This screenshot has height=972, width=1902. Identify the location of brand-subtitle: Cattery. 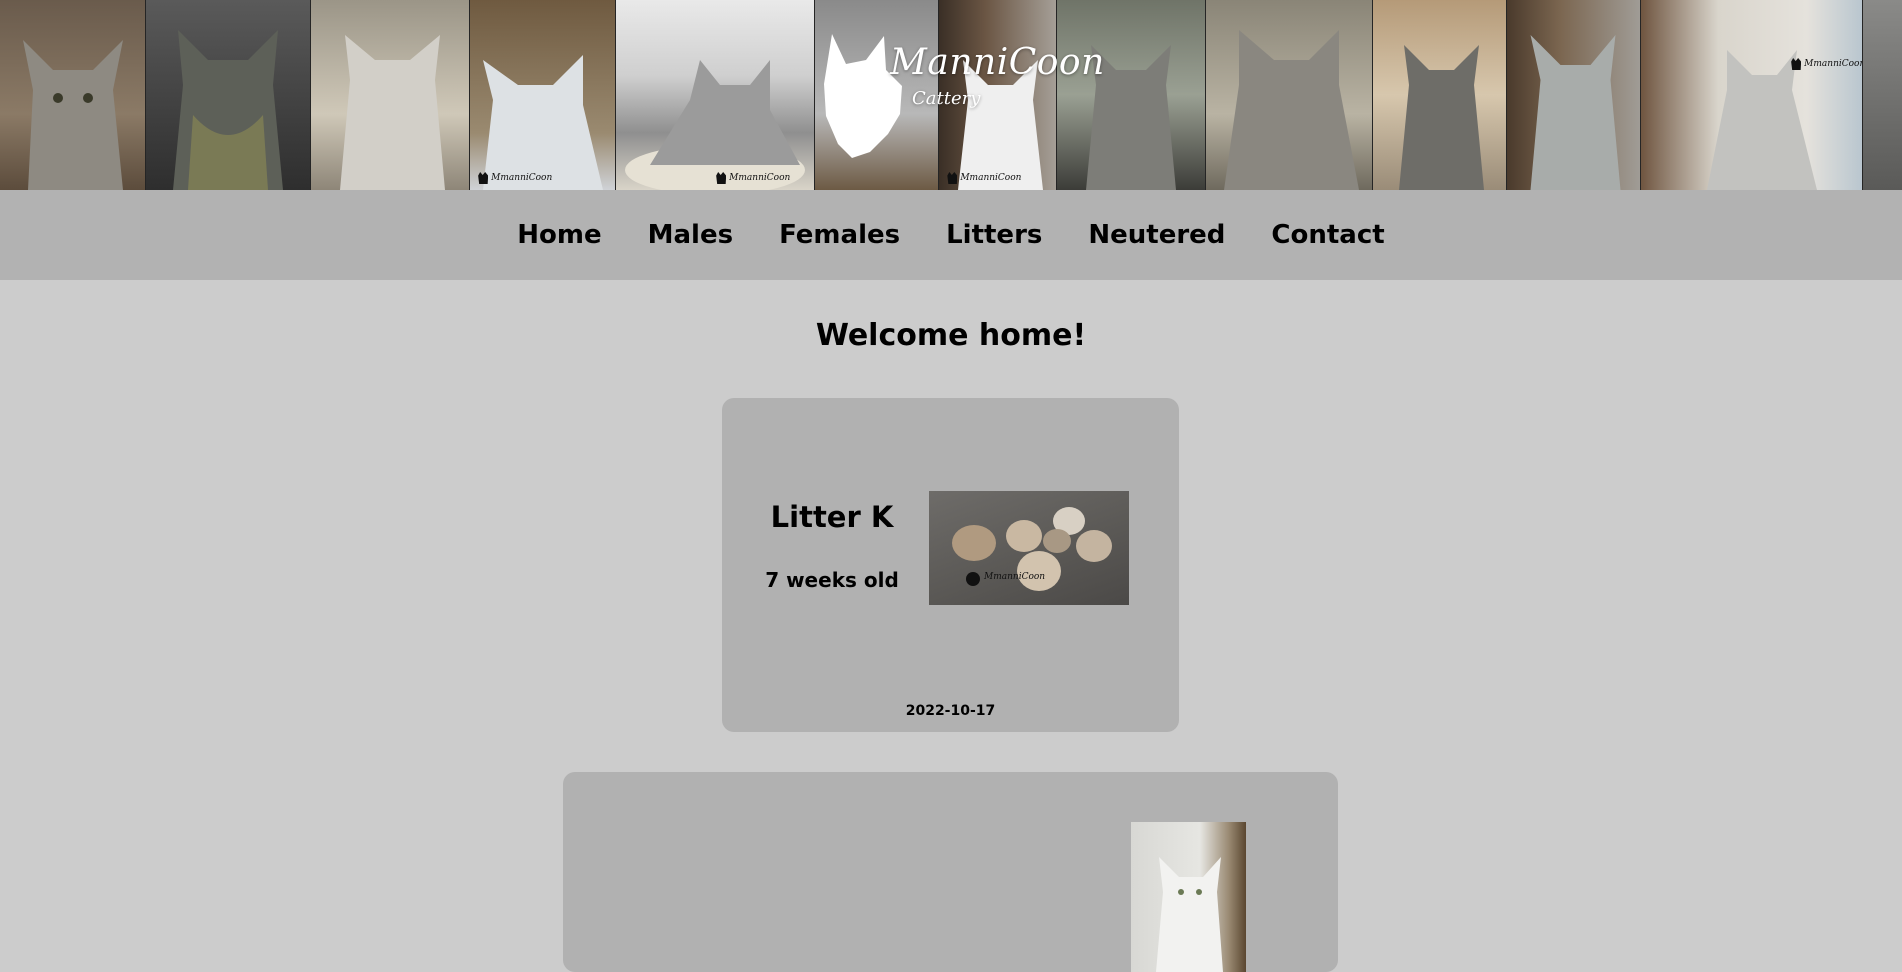
(946, 98).